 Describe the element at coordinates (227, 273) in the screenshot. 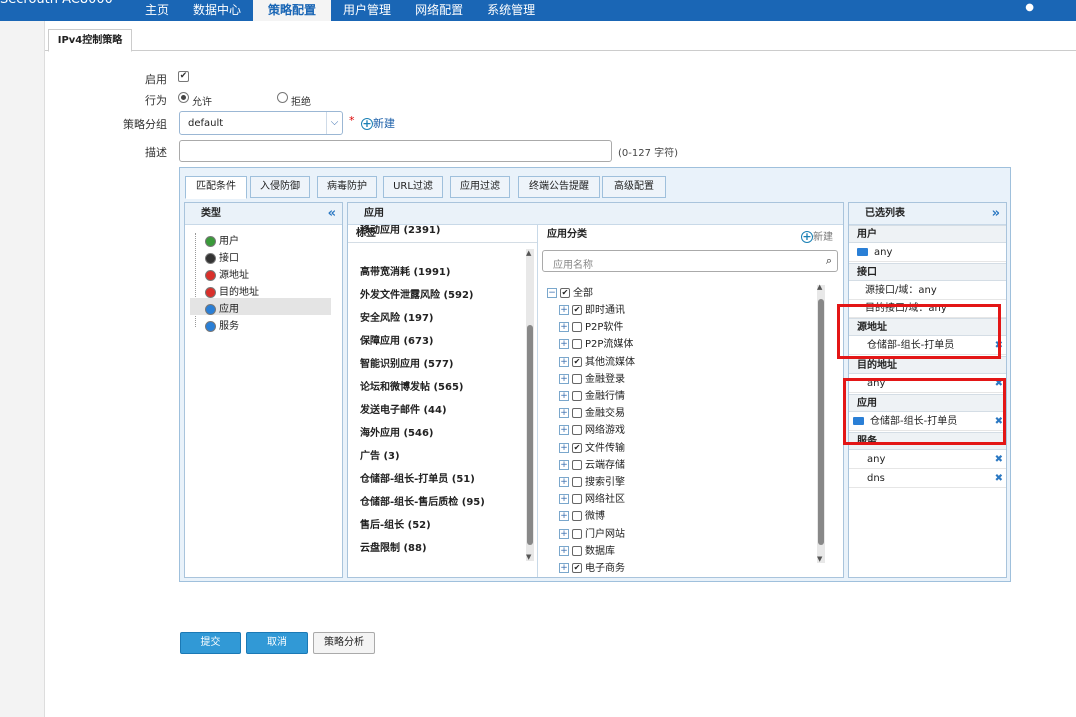

I see `type-item-source-address: 源地址` at that location.